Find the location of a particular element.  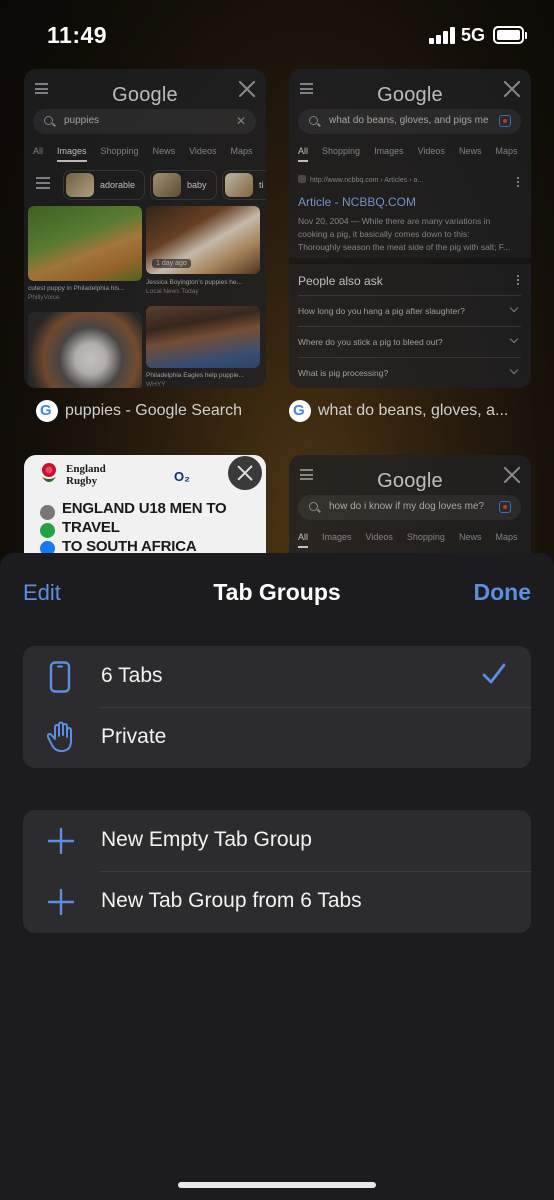

search-bar: how do i know if my dog loves me? is located at coordinates (409, 507).